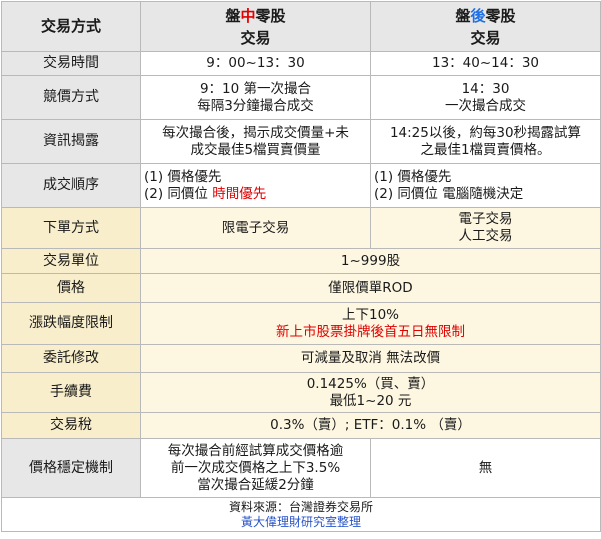 The image size is (601, 539). What do you see at coordinates (255, 63) in the screenshot?
I see `intraday-trading-hours: 9：00~13：30` at bounding box center [255, 63].